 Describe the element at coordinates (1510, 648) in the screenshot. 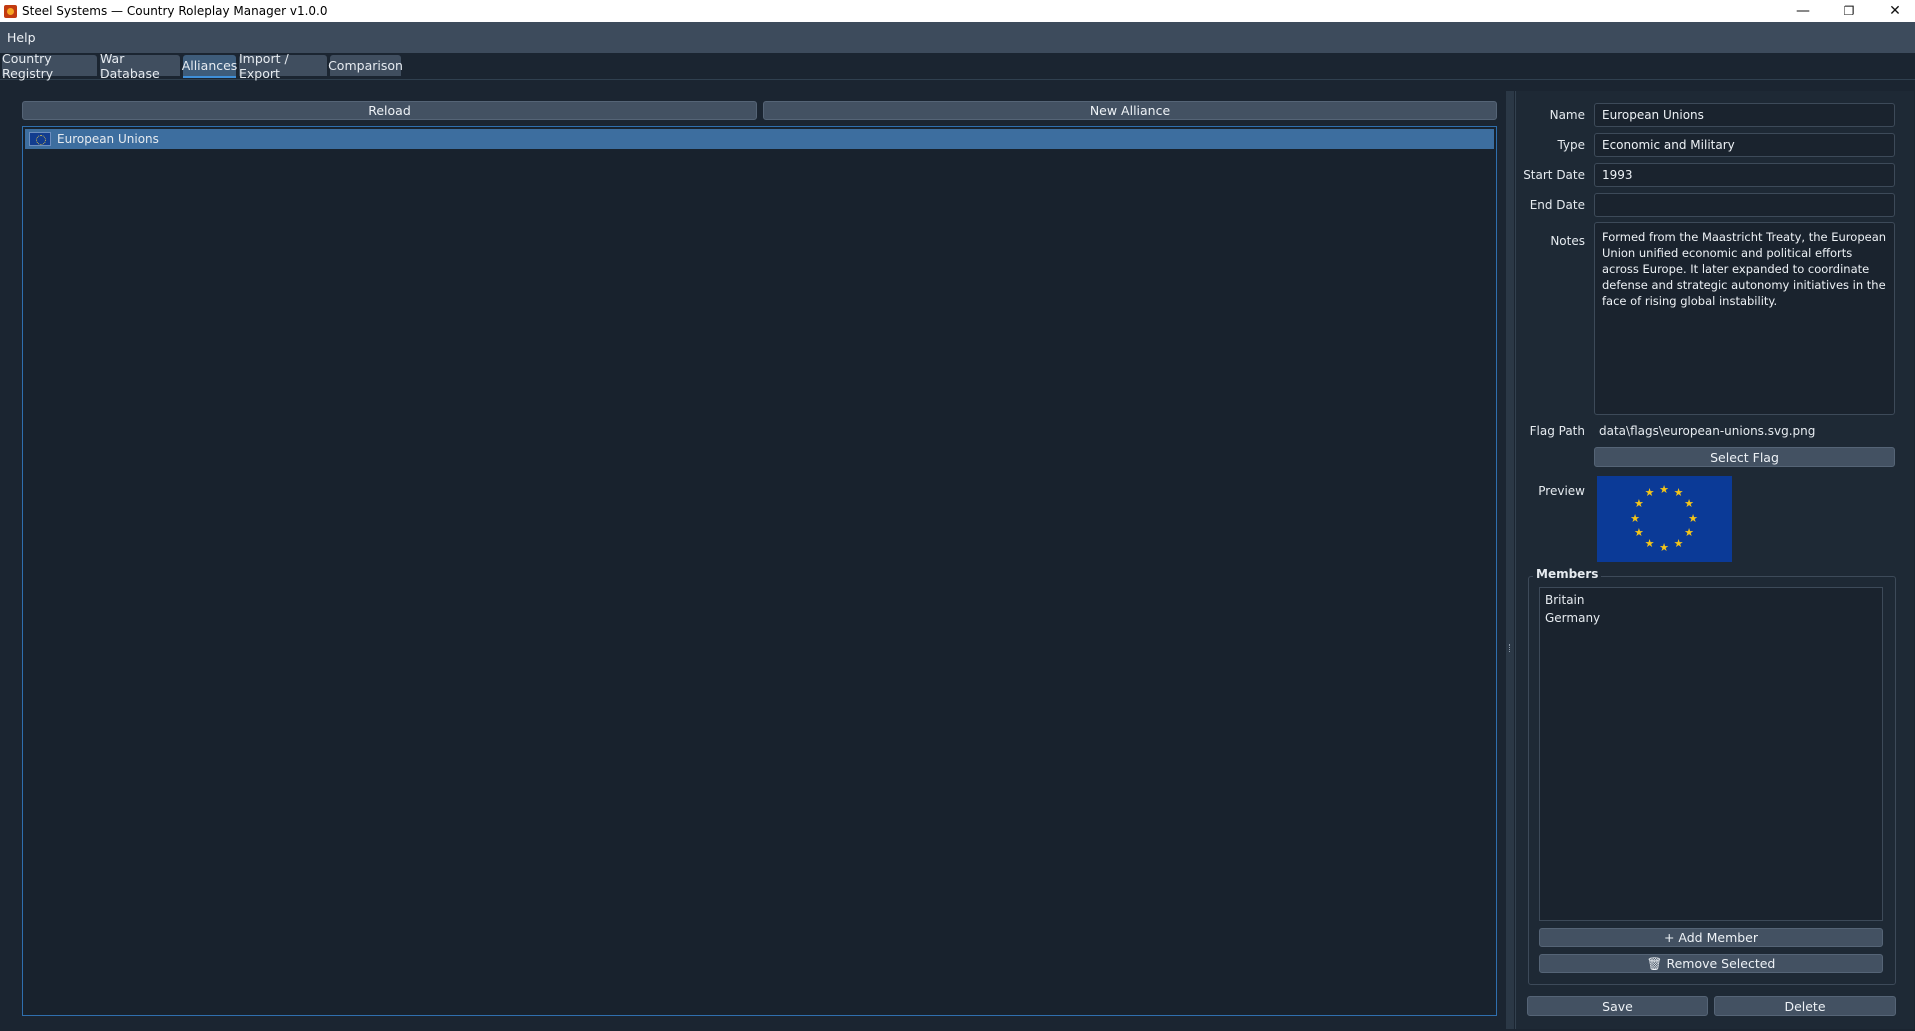

I see `splitter-grip-icon` at that location.